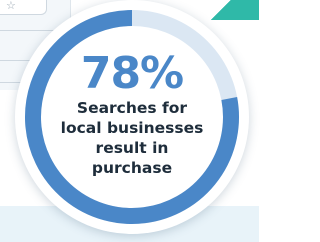 Image resolution: width=320 pixels, height=242 pixels. I want to click on stat-caption-line: purchase, so click(132, 168).